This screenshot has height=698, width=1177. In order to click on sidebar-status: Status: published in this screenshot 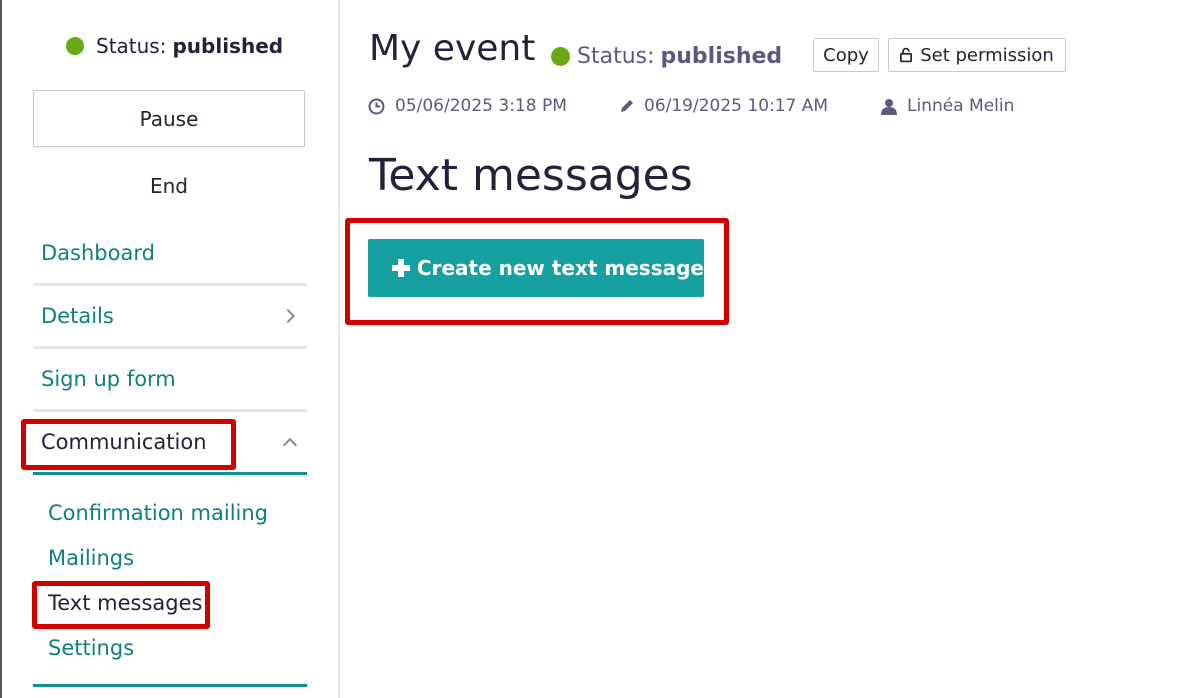, I will do `click(174, 46)`.